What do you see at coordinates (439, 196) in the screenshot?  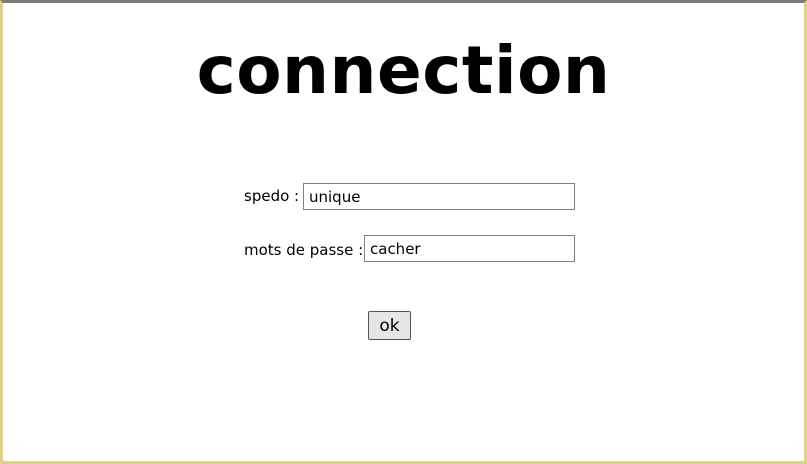 I see `username-input` at bounding box center [439, 196].